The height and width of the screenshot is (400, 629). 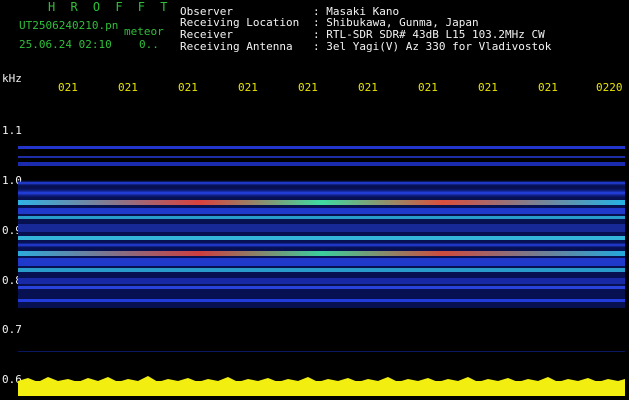 I want to click on antenna-value: : 3el Yagi(V) Az 330 for Vladivostok, so click(x=432, y=46).